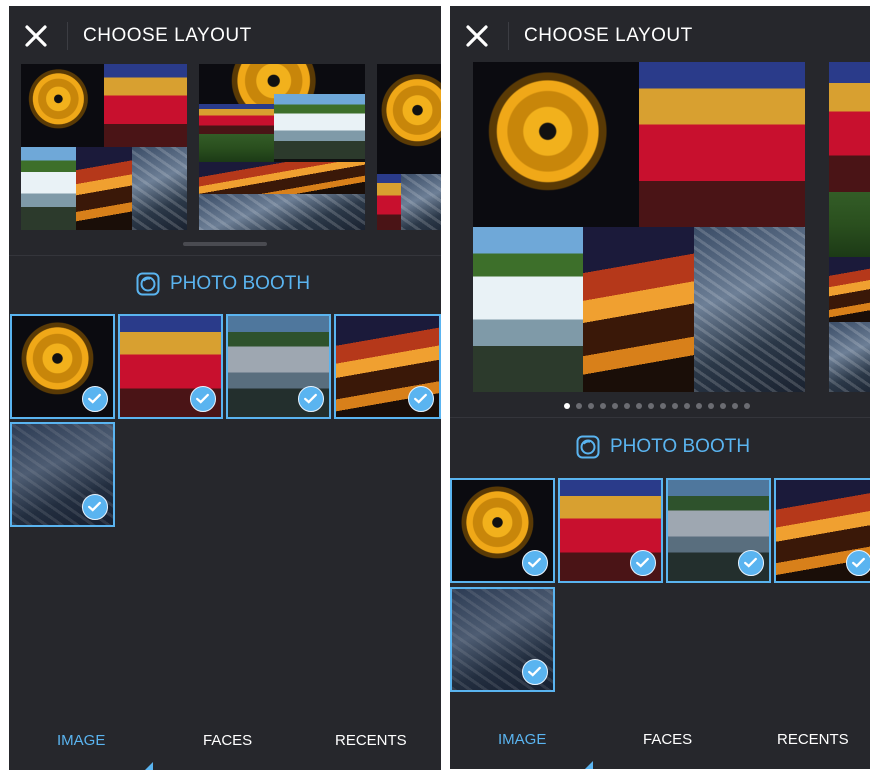 The width and height of the screenshot is (870, 771). Describe the element at coordinates (657, 406) in the screenshot. I see `page-indicator` at that location.